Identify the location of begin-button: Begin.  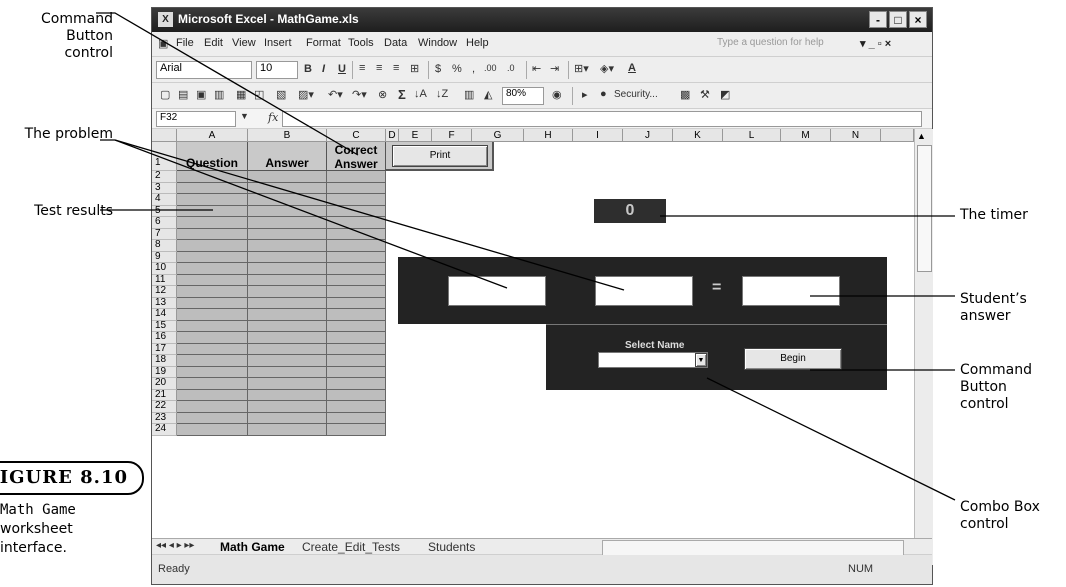
(793, 359).